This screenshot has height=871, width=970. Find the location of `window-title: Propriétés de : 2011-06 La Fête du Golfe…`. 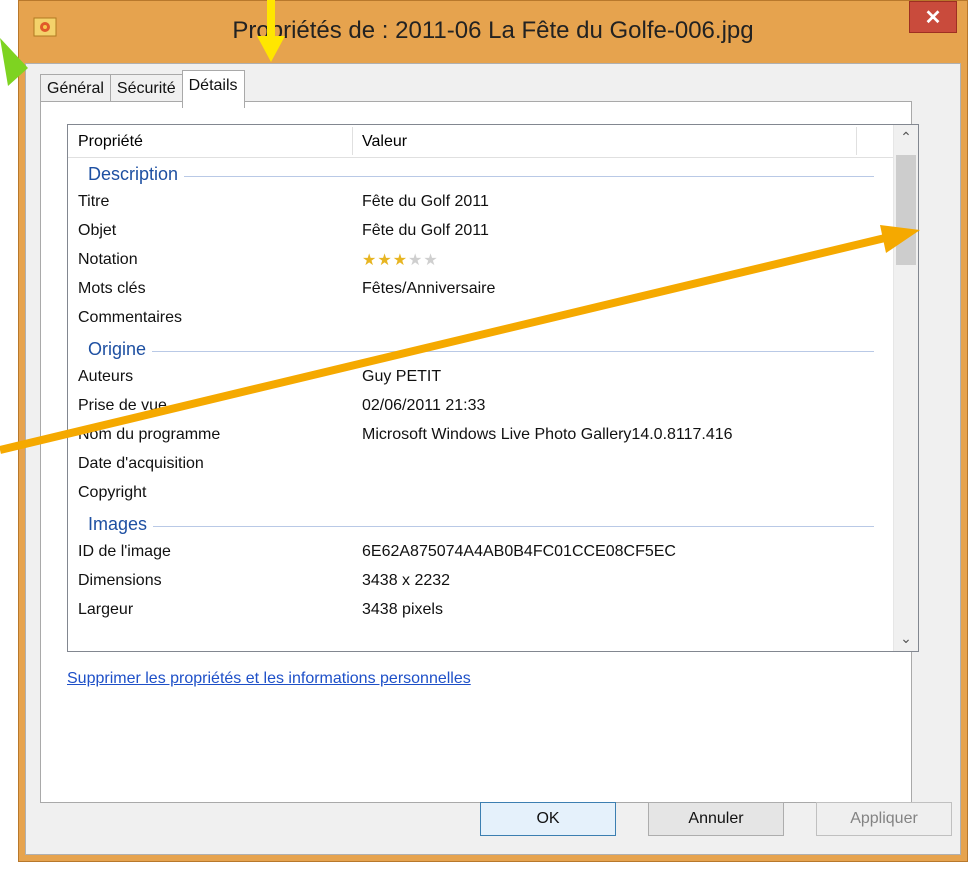

window-title: Propriétés de : 2011-06 La Fête du Golfe… is located at coordinates (493, 30).